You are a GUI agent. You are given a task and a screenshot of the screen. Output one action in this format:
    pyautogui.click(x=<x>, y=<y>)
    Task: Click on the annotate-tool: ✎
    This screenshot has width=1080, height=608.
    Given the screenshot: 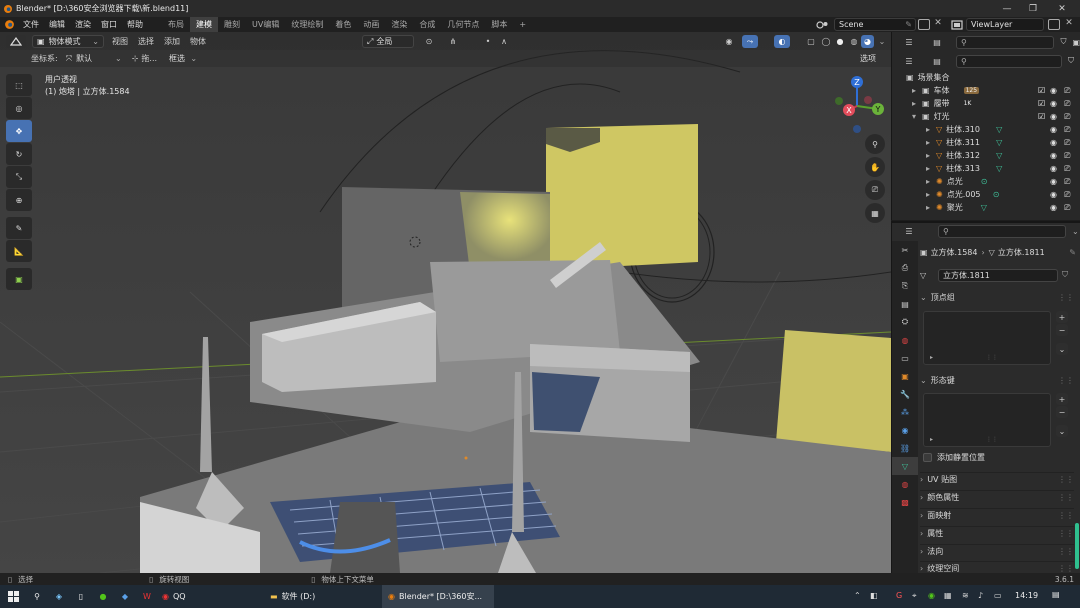 What is the action you would take?
    pyautogui.click(x=19, y=228)
    